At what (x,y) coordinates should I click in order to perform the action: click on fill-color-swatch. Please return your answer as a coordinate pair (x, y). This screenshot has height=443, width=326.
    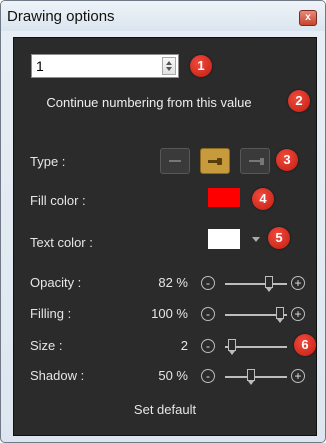
    Looking at the image, I should click on (224, 197).